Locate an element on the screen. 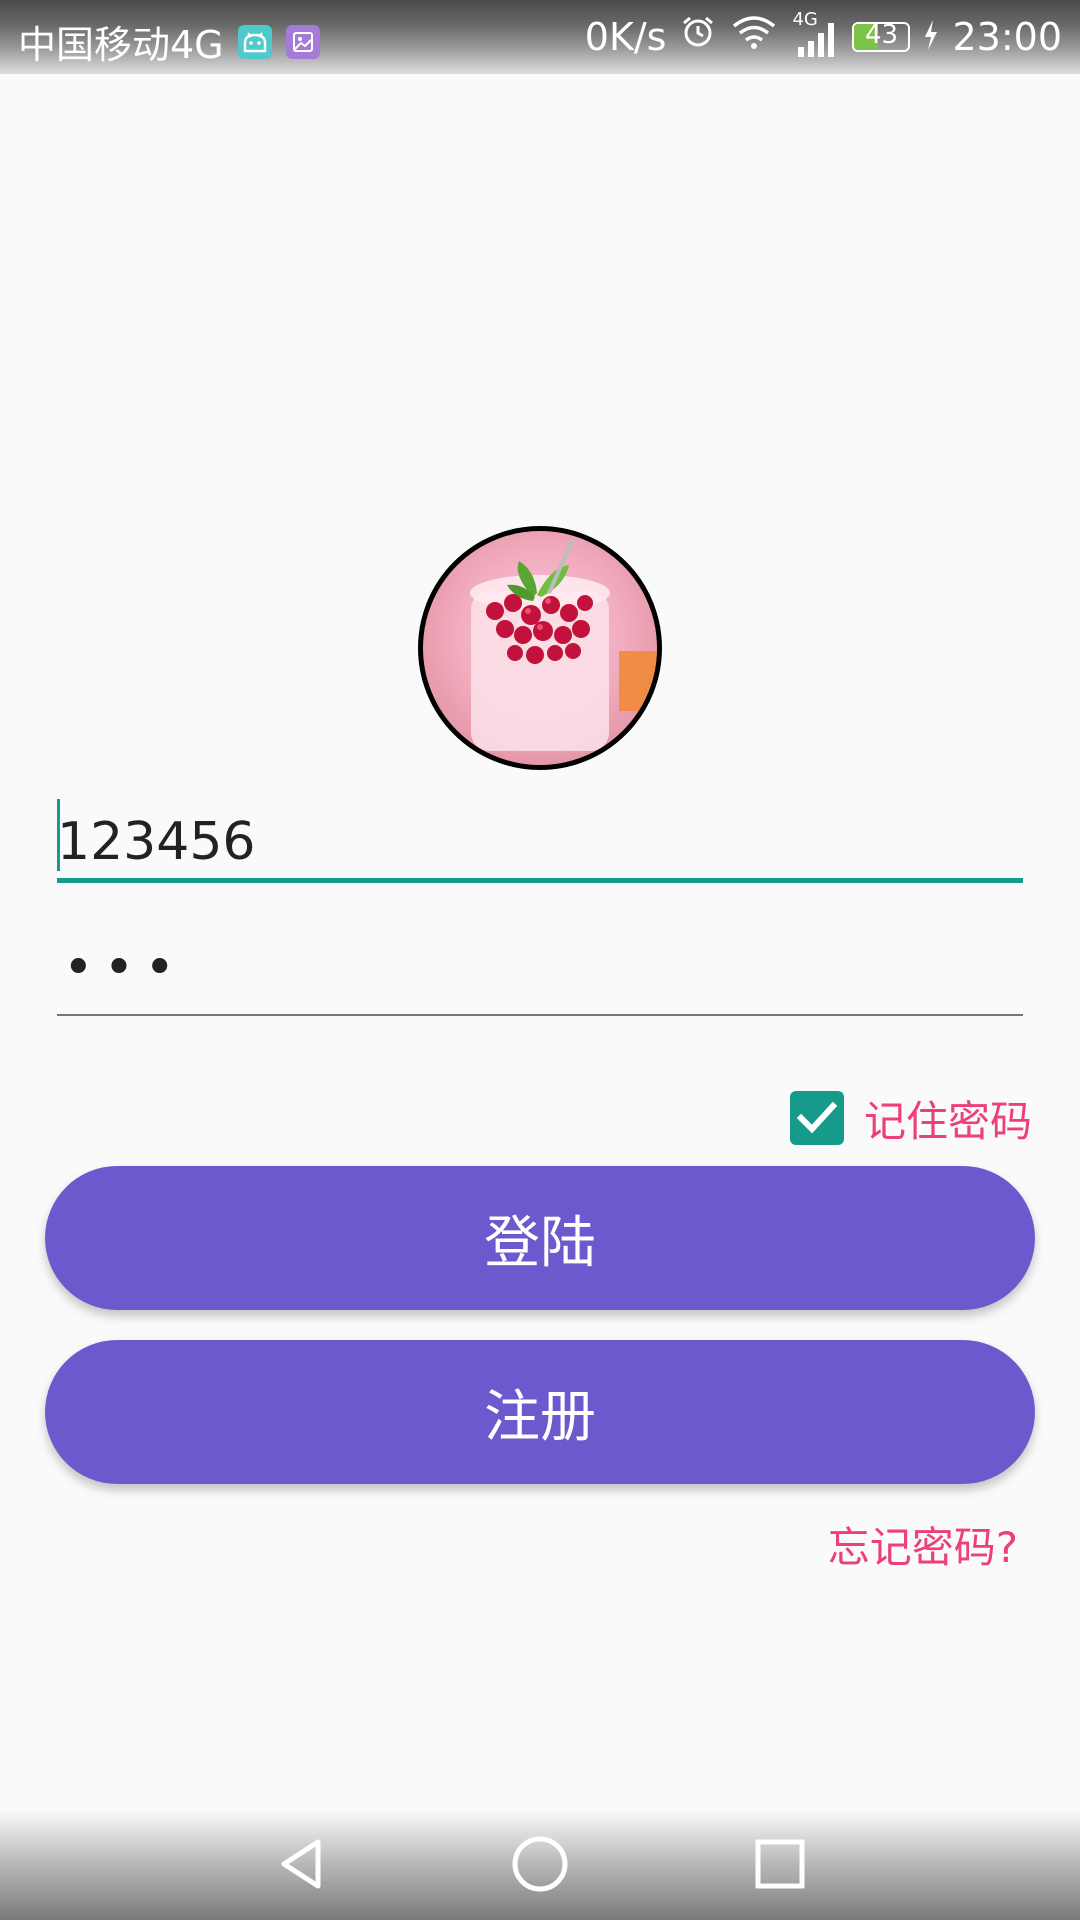 The height and width of the screenshot is (1920, 1080). clock: 23:00 is located at coordinates (1007, 36).